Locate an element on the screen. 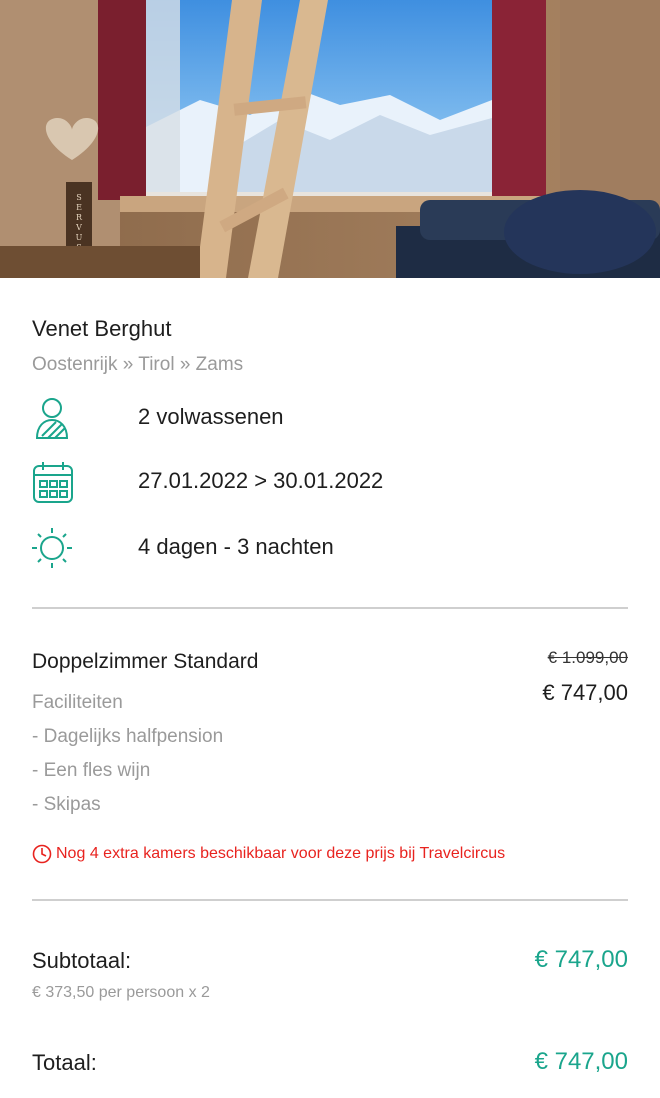 This screenshot has width=660, height=1098. svg-text: U is located at coordinates (79, 237).